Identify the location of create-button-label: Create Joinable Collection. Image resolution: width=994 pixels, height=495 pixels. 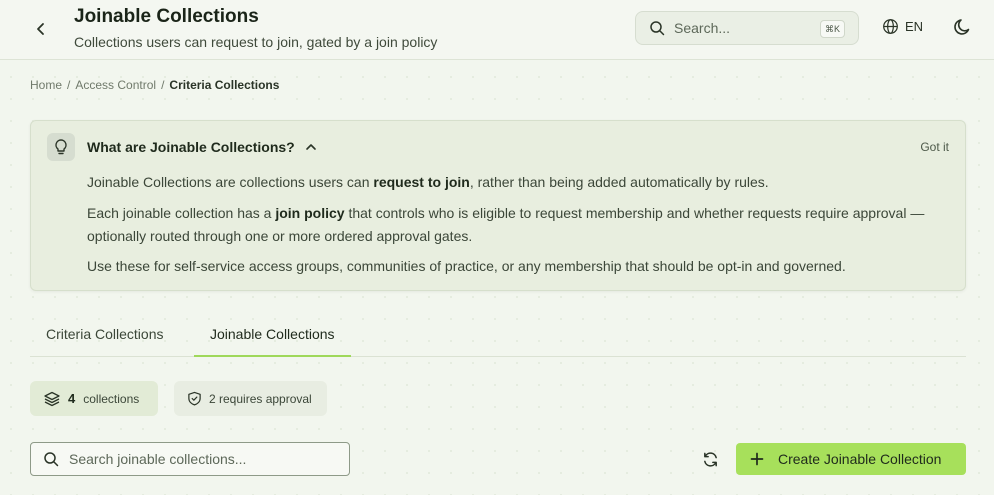
(860, 459).